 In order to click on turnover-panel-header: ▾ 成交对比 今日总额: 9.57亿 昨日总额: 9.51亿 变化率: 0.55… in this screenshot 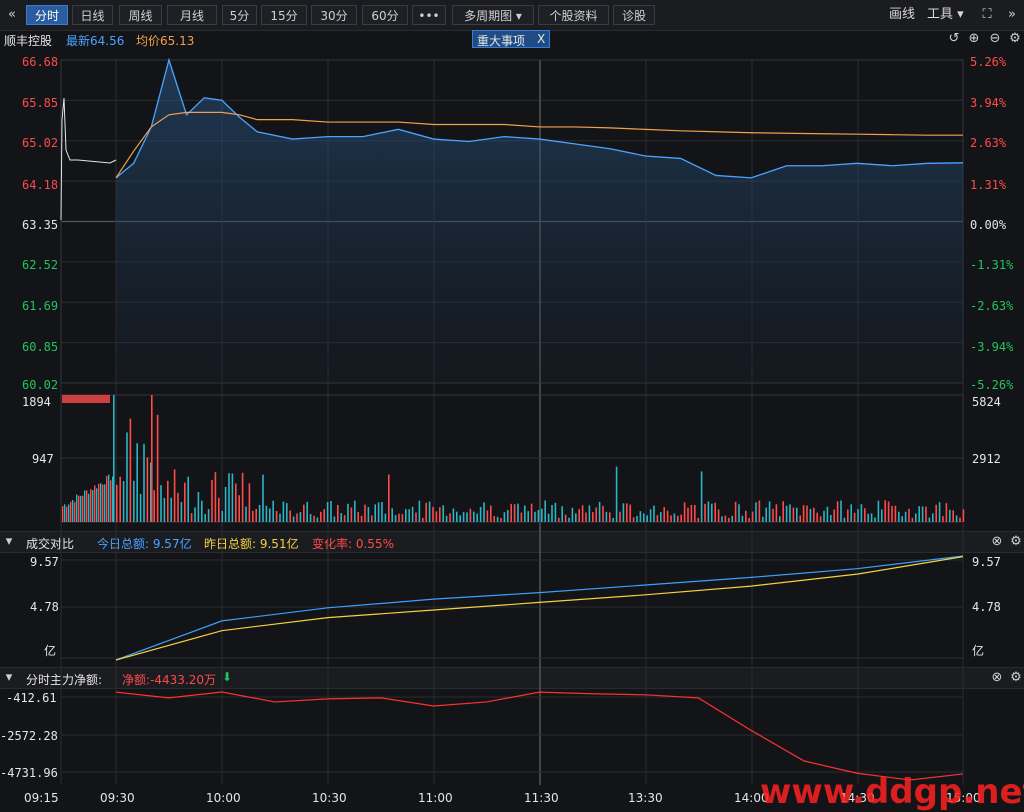, I will do `click(512, 542)`.